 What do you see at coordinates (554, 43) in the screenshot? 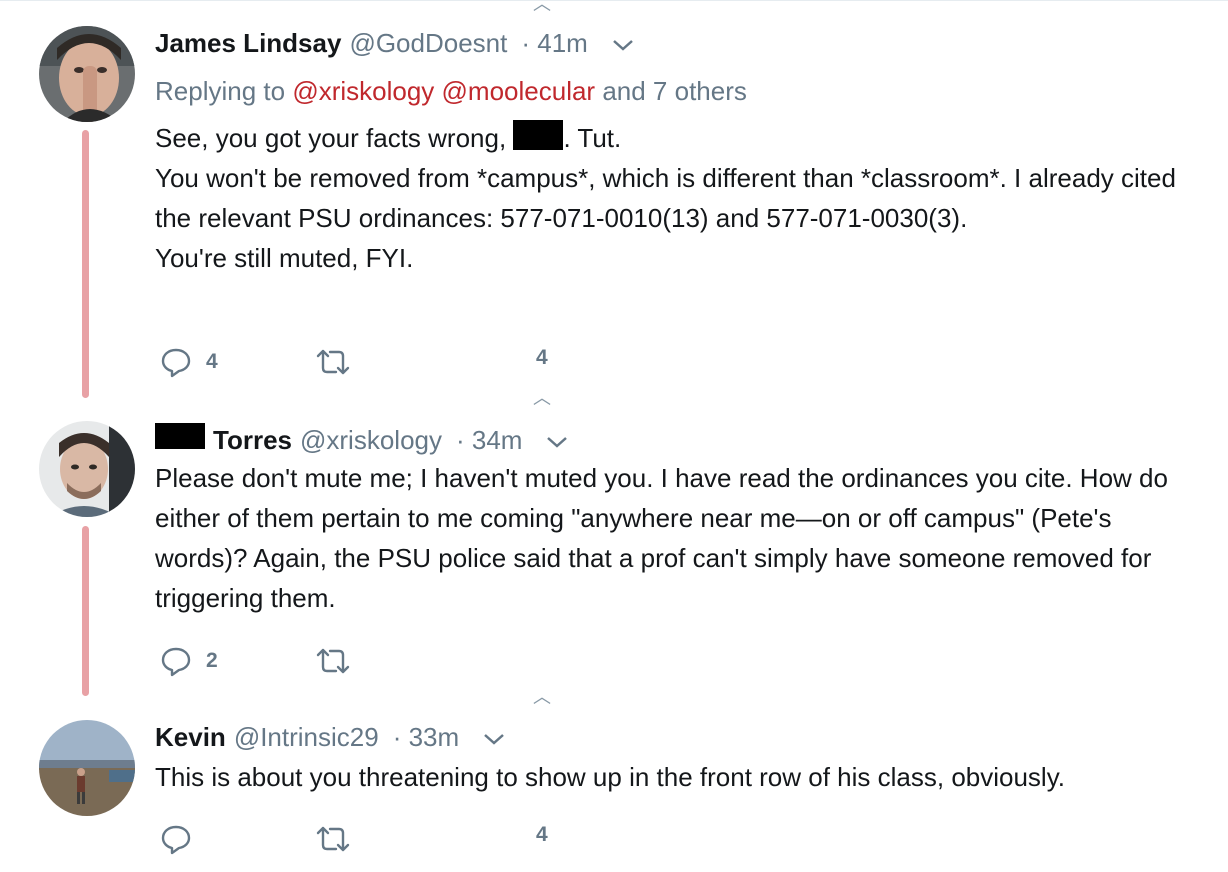
I see `timestamp: · 41m` at bounding box center [554, 43].